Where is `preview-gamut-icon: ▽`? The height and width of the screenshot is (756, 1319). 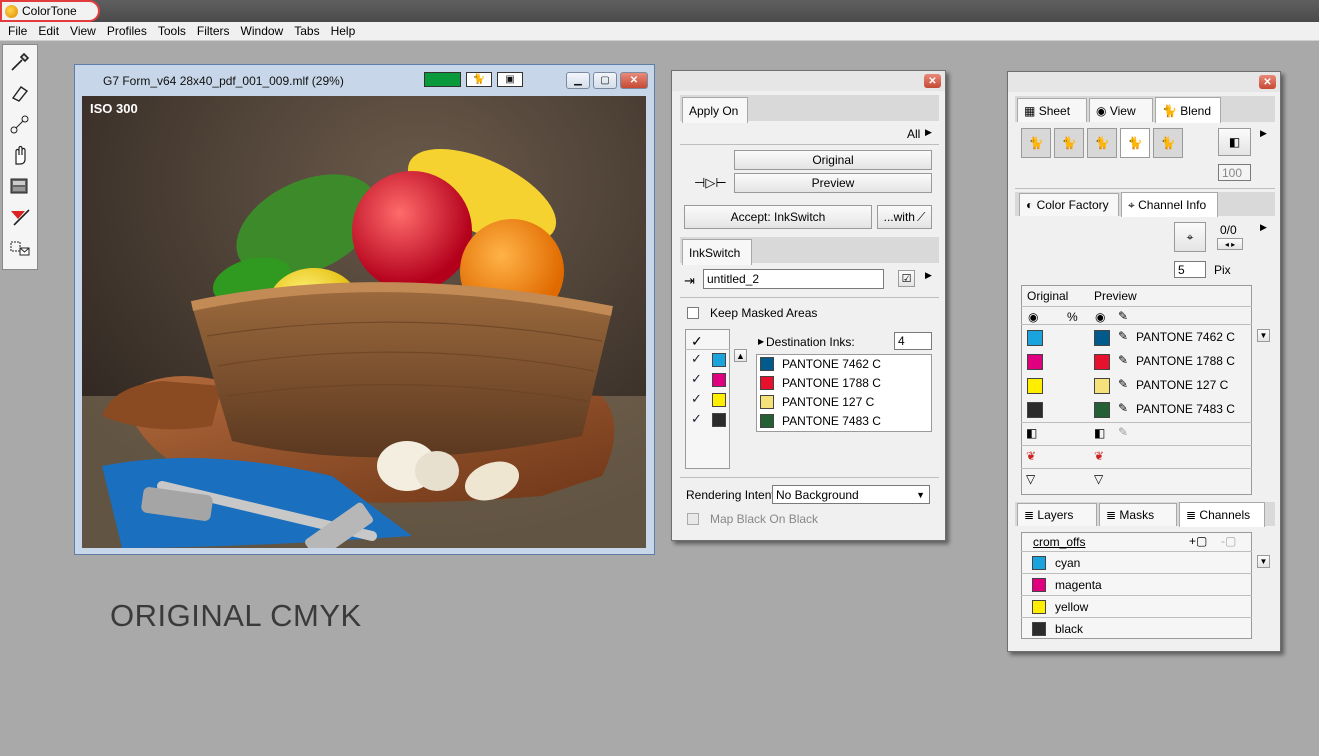 preview-gamut-icon: ▽ is located at coordinates (1098, 479).